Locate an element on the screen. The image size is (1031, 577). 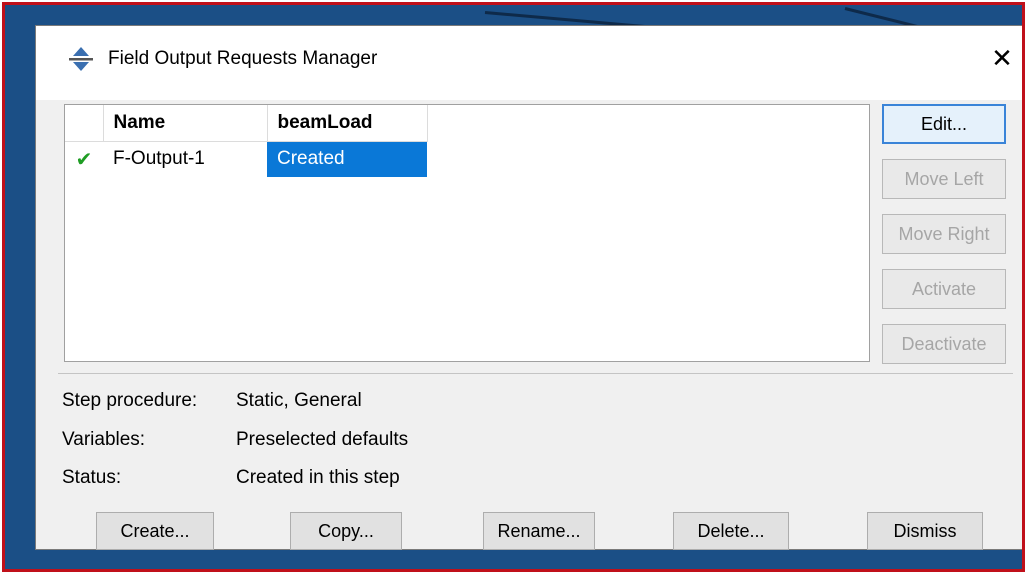
status-label: Status: is located at coordinates (92, 477).